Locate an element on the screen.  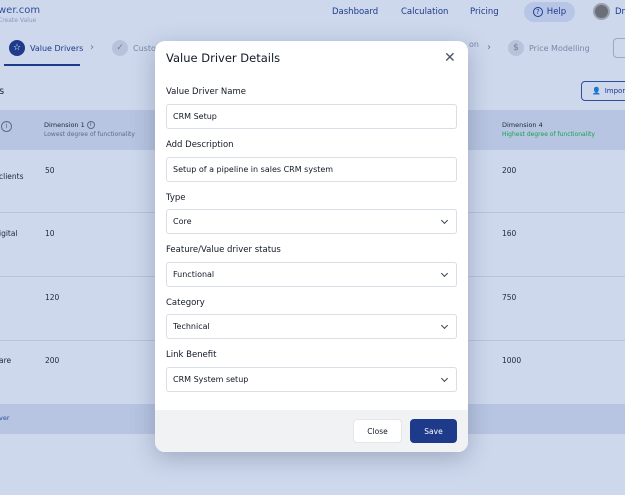
user-name: Dr is located at coordinates (620, 12).